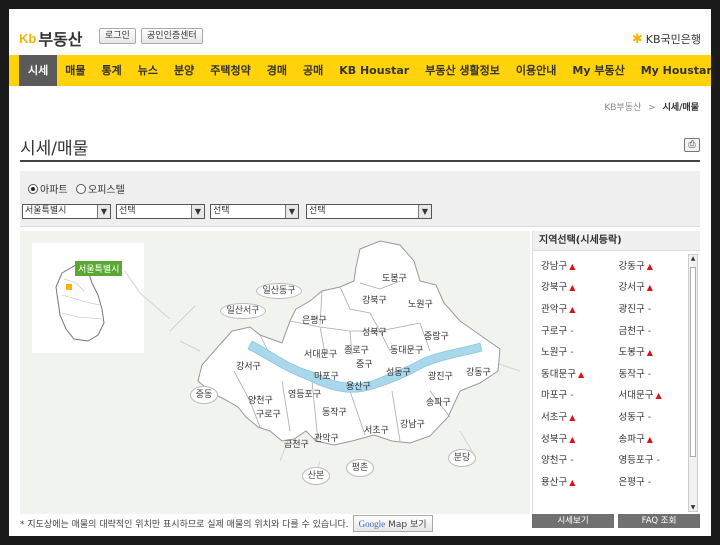  I want to click on district-yongsan: 용산구, so click(358, 385).